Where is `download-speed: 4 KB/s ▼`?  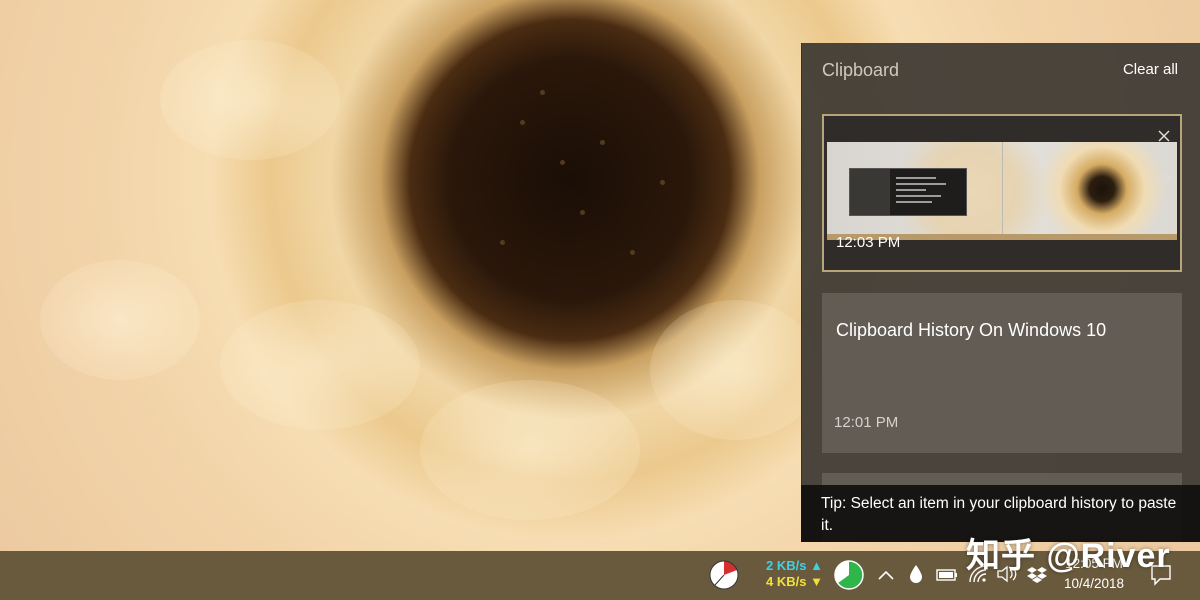 download-speed: 4 KB/s ▼ is located at coordinates (794, 581).